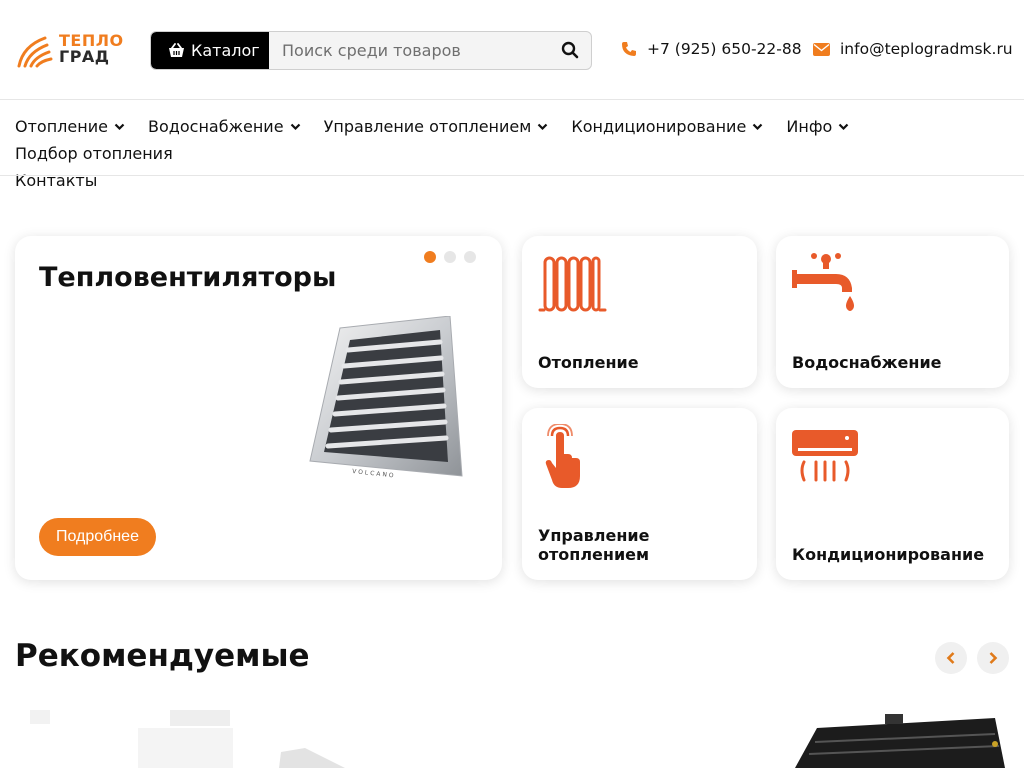  I want to click on nav-item-label: Подбор отопления, so click(94, 153).